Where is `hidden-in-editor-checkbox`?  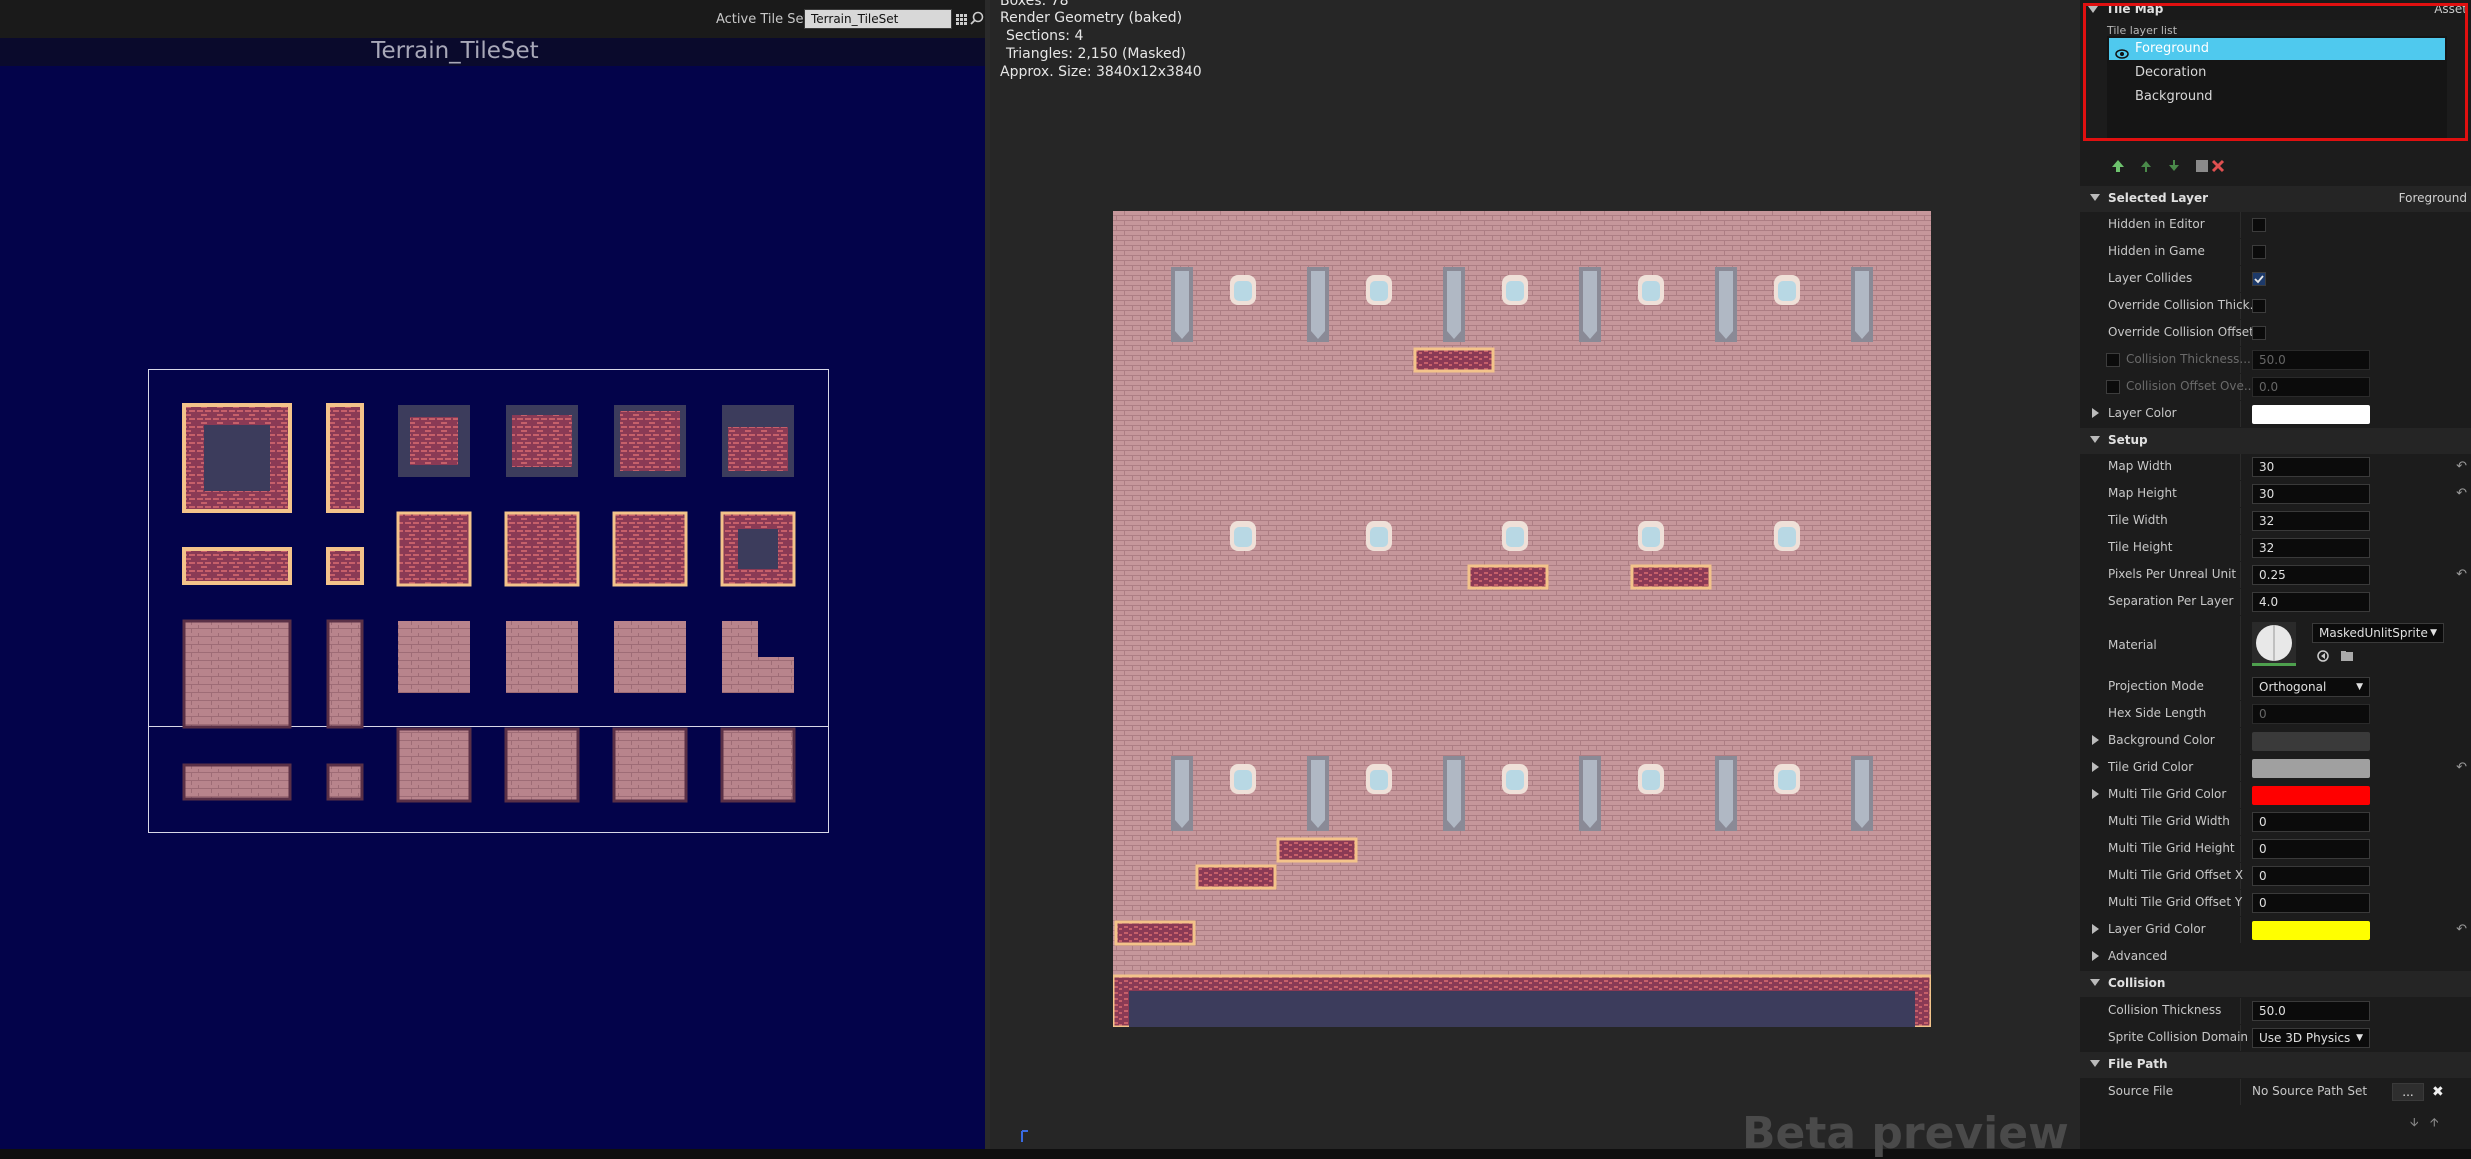
hidden-in-editor-checkbox is located at coordinates (2259, 225).